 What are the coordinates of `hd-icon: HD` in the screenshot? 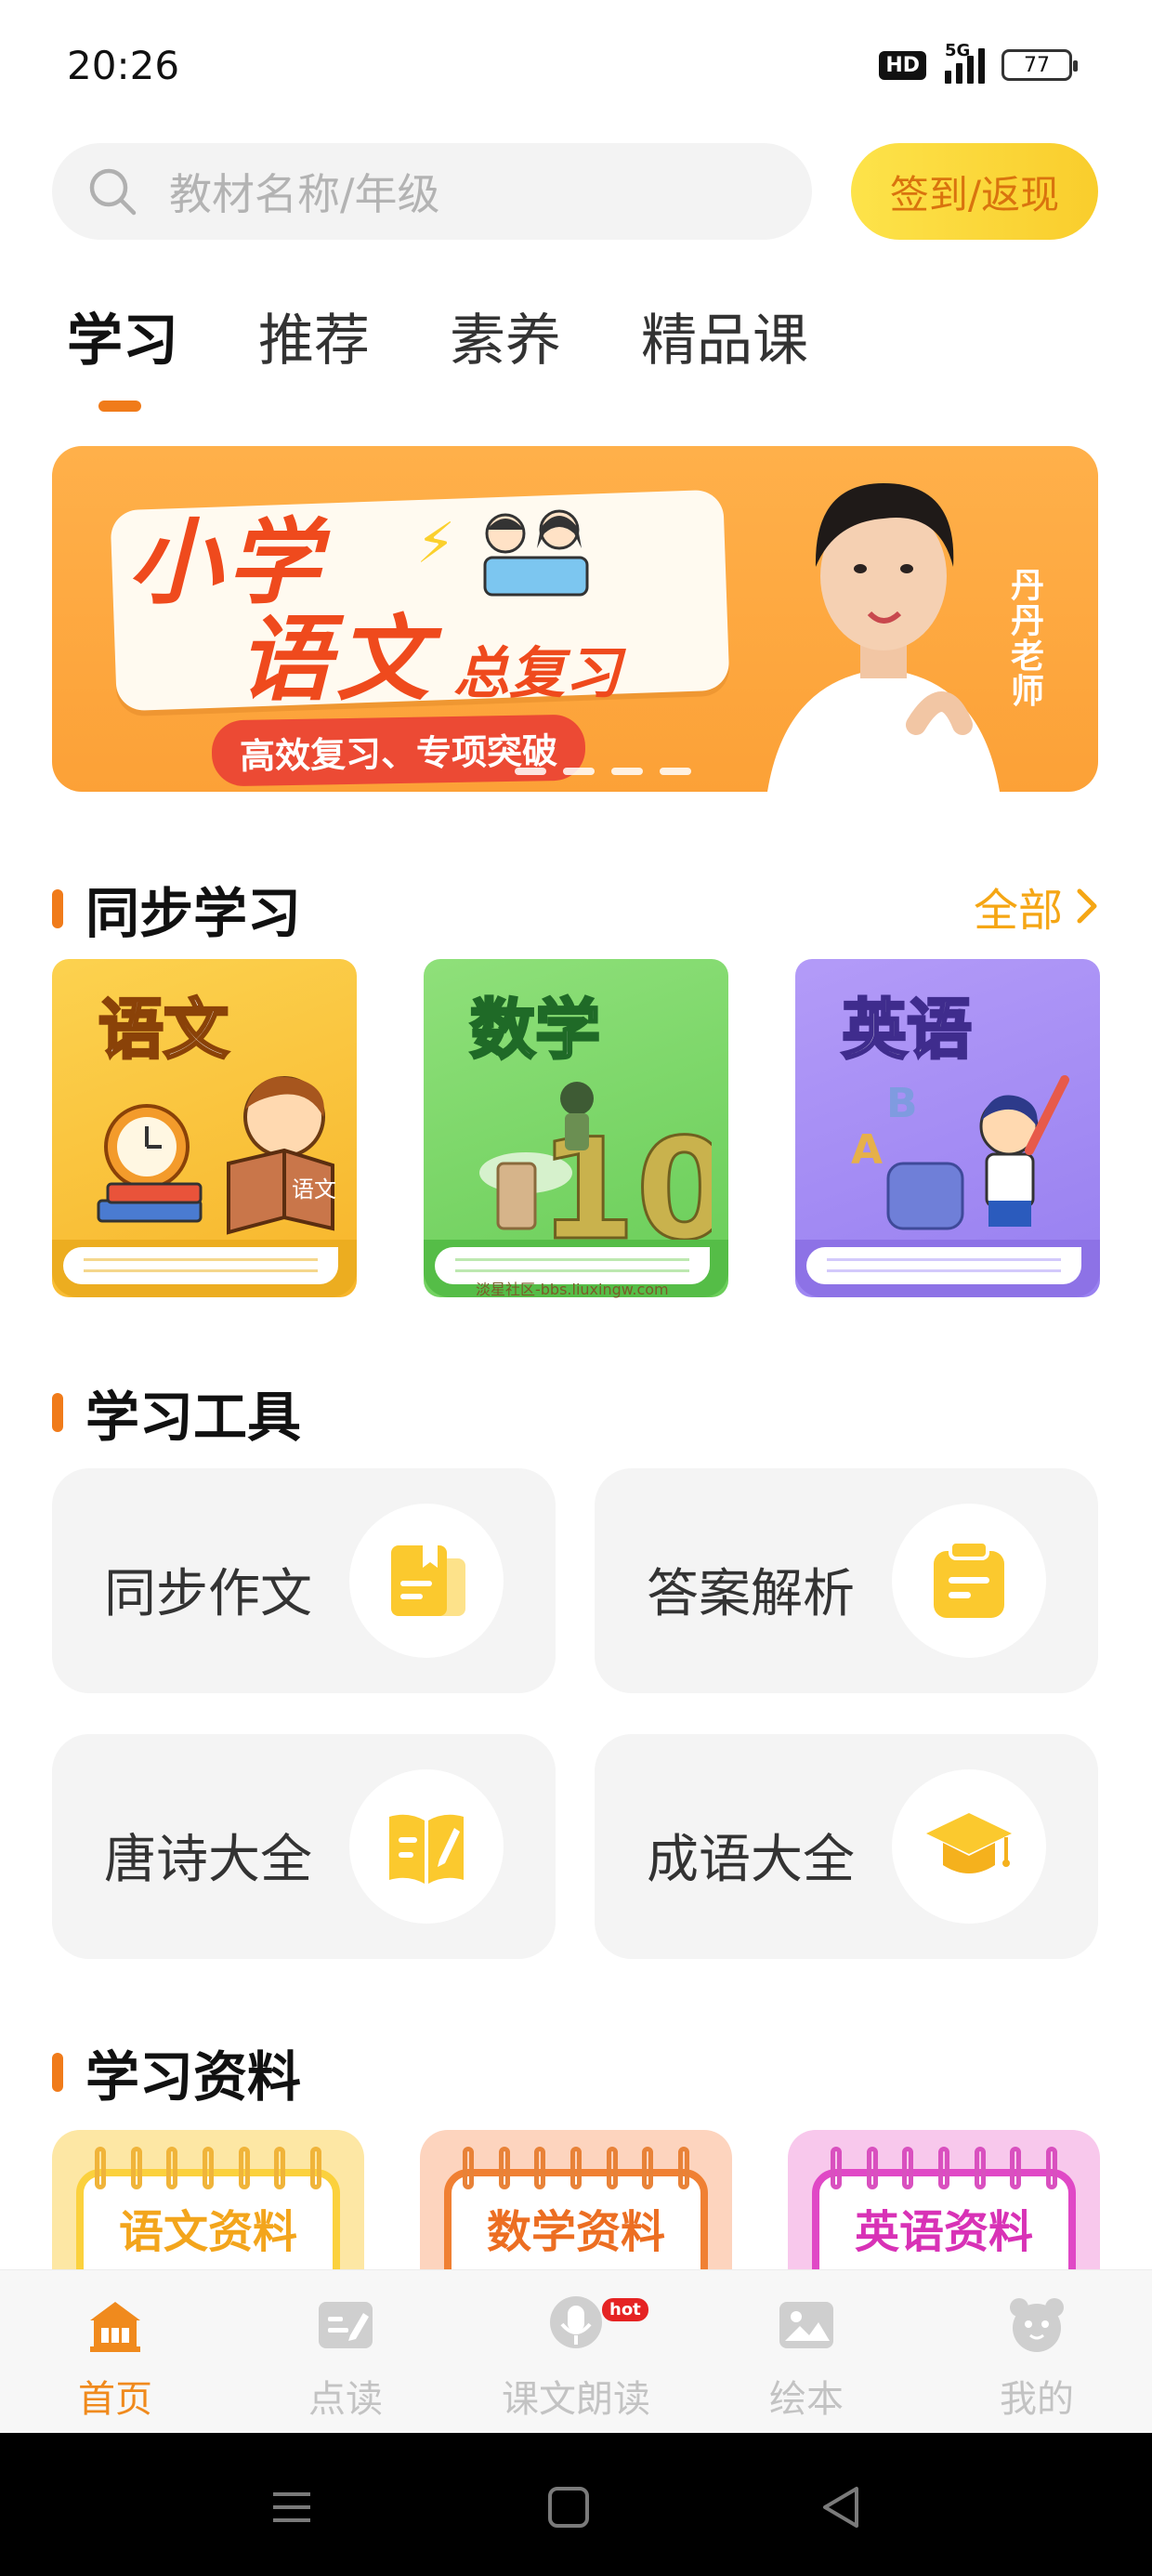 It's located at (902, 65).